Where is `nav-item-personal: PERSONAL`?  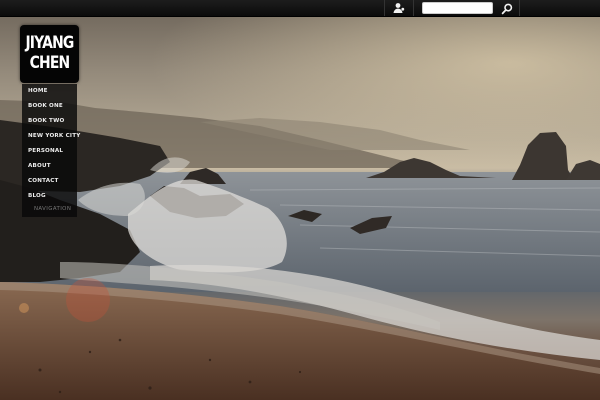 nav-item-personal: PERSONAL is located at coordinates (49, 151).